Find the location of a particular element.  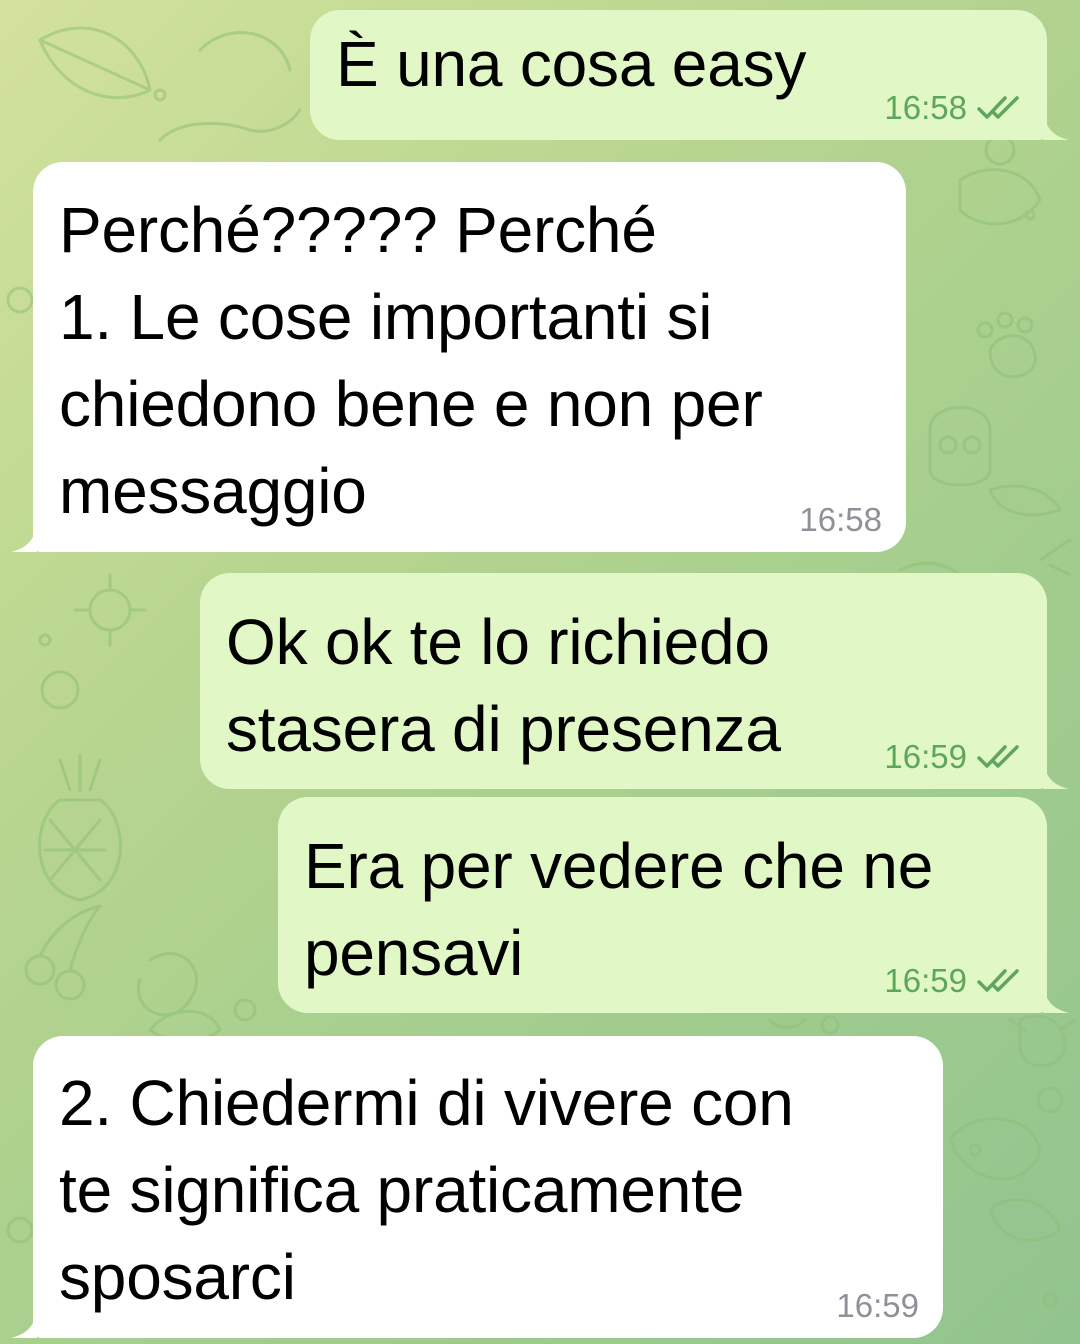

grid-doodle is located at coordinates (75, 850).